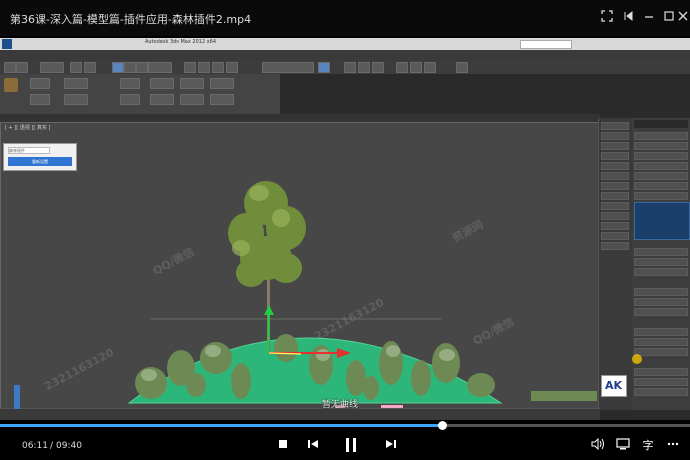  Describe the element at coordinates (11, 85) in the screenshot. I see `brush-icon` at that location.